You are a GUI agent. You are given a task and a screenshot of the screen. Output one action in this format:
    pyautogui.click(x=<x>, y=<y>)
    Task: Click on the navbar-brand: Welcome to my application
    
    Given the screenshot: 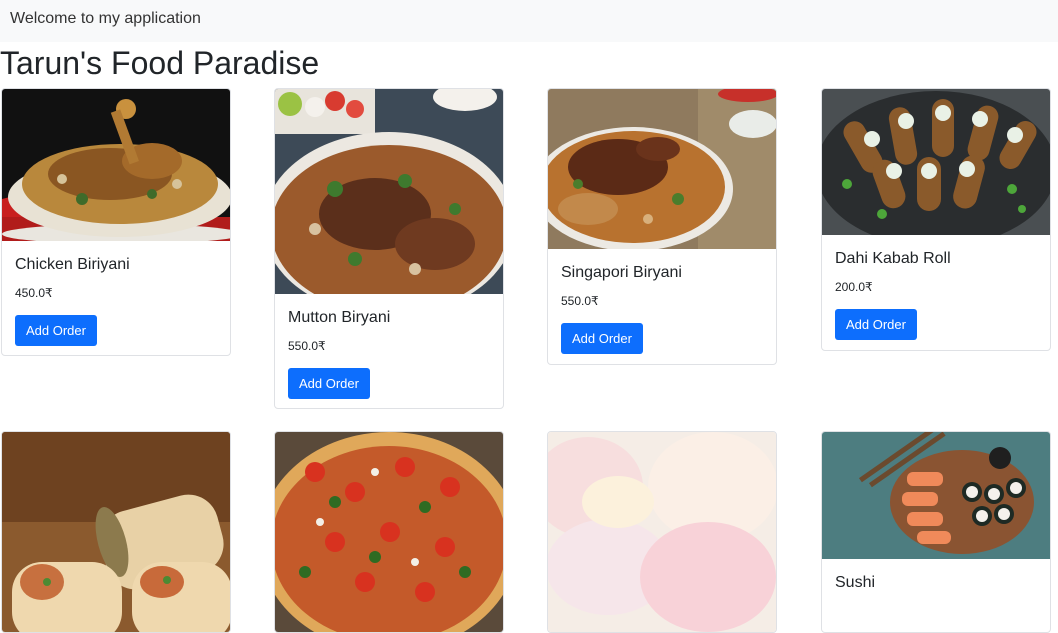 What is the action you would take?
    pyautogui.click(x=105, y=19)
    